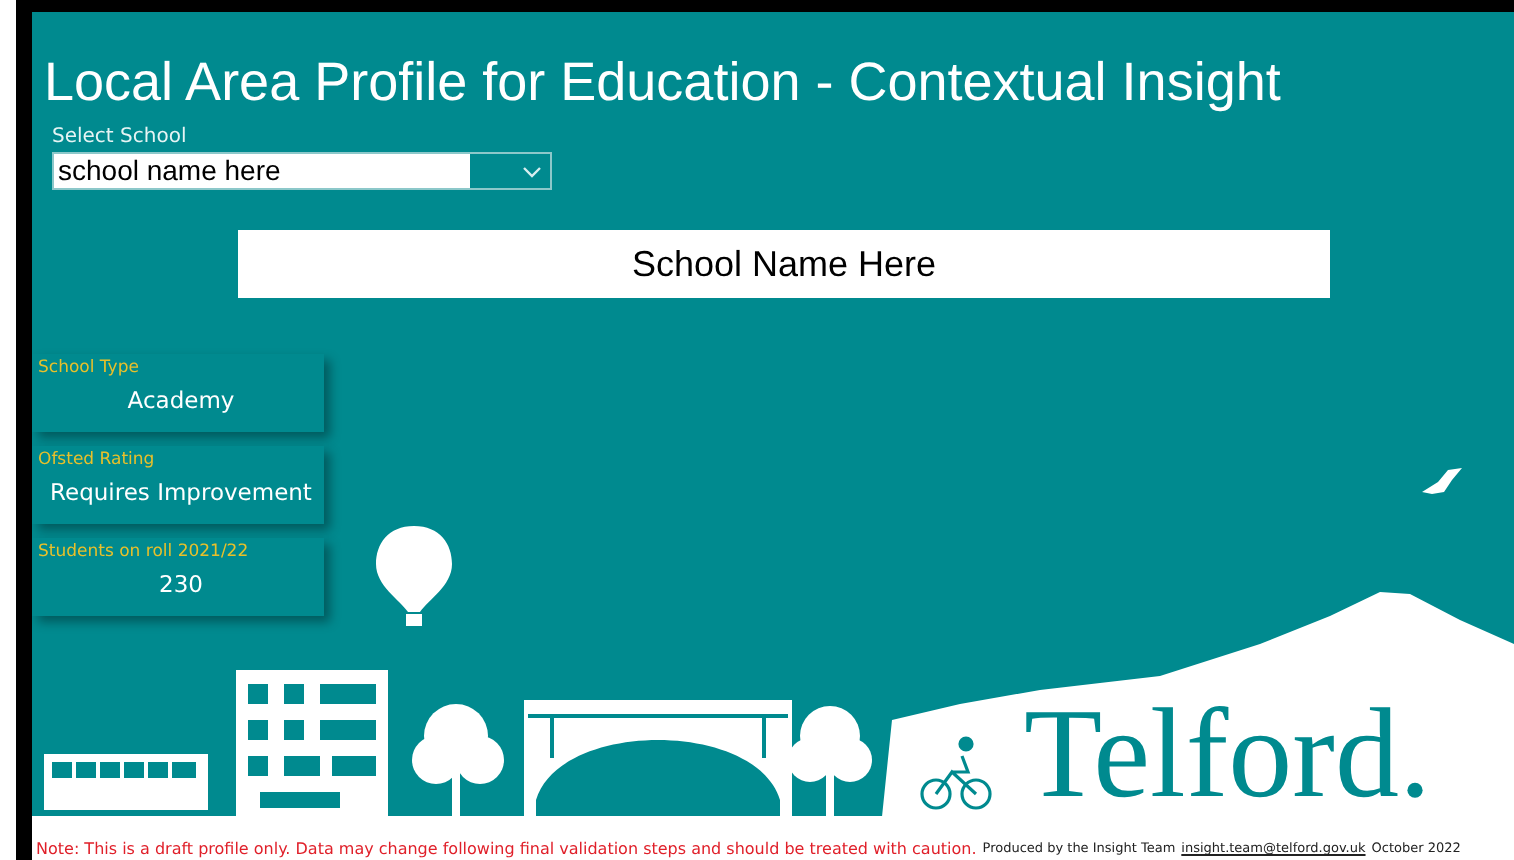  I want to click on report-title: Local Area Profile for Education - Contextual Insight, so click(662, 81).